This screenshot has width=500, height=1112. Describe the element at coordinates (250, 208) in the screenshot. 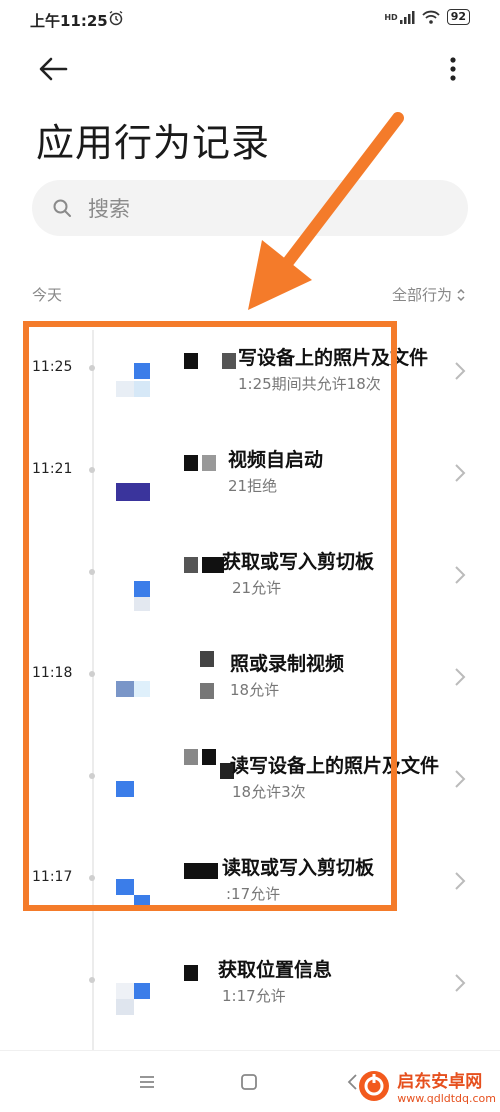

I see `search-input: 搜索` at that location.